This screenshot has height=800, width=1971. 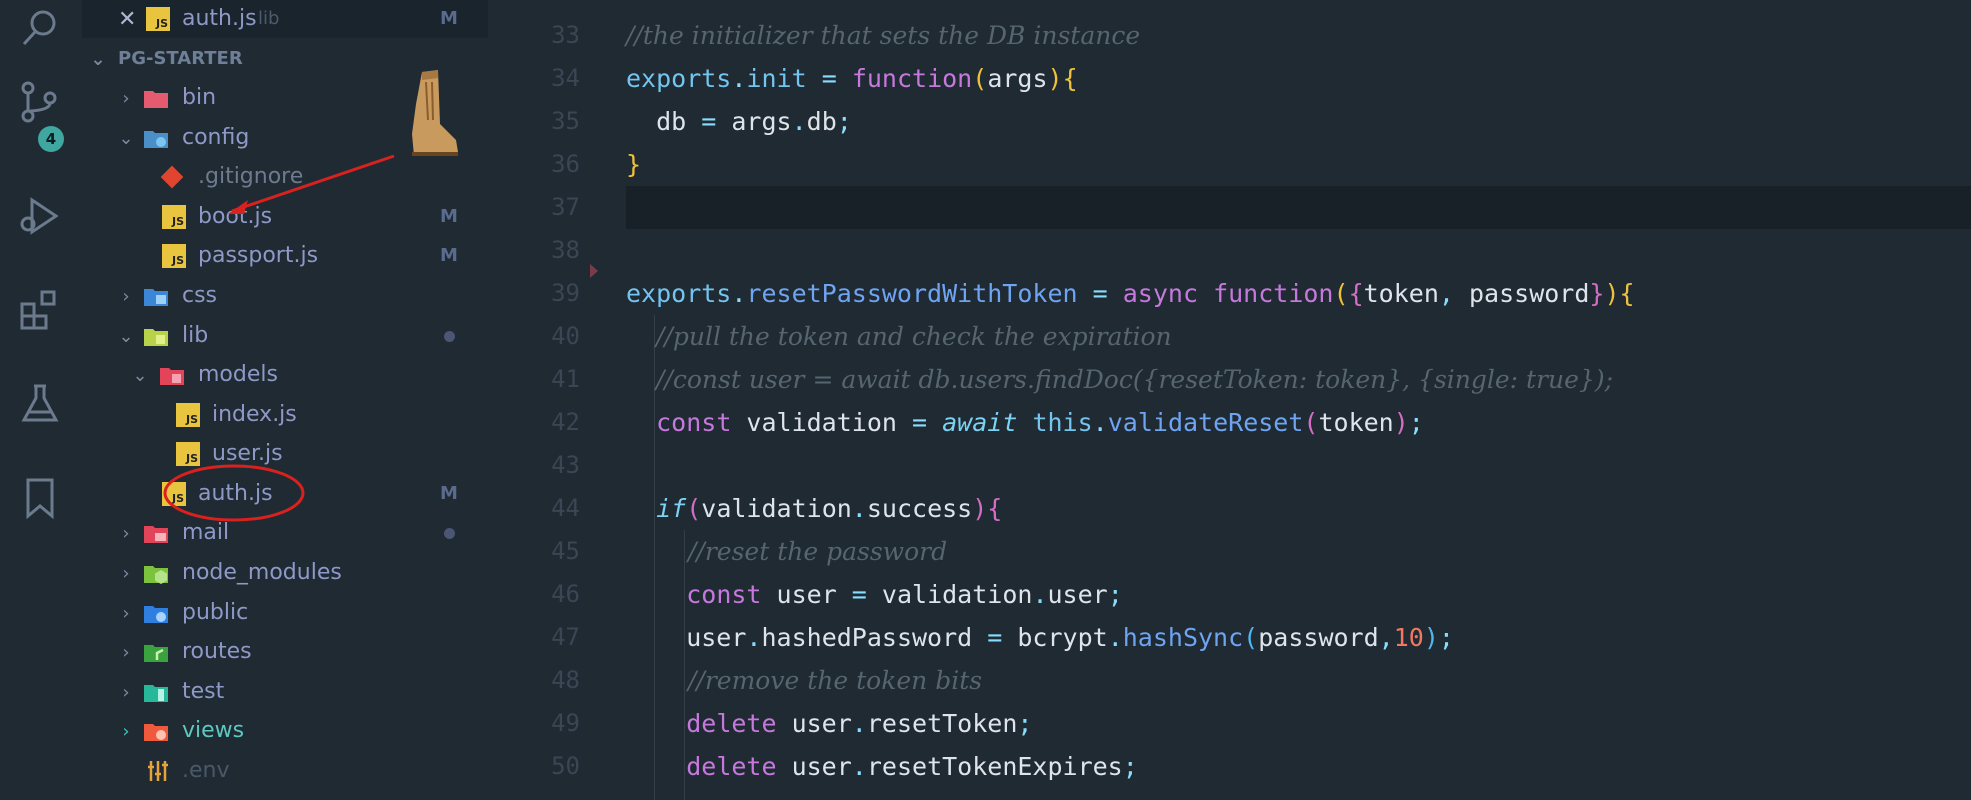 I want to click on code-line: exports.init = function(args){, so click(x=852, y=78).